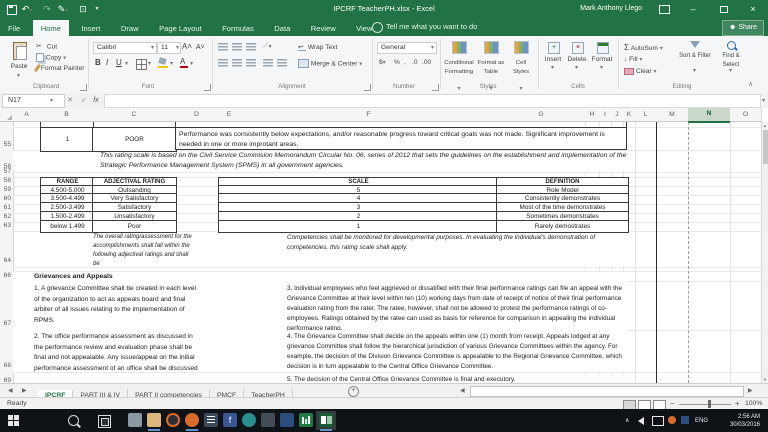 This screenshot has height=432, width=768. I want to click on name-box-dropdown-icon: ▾, so click(51, 100).